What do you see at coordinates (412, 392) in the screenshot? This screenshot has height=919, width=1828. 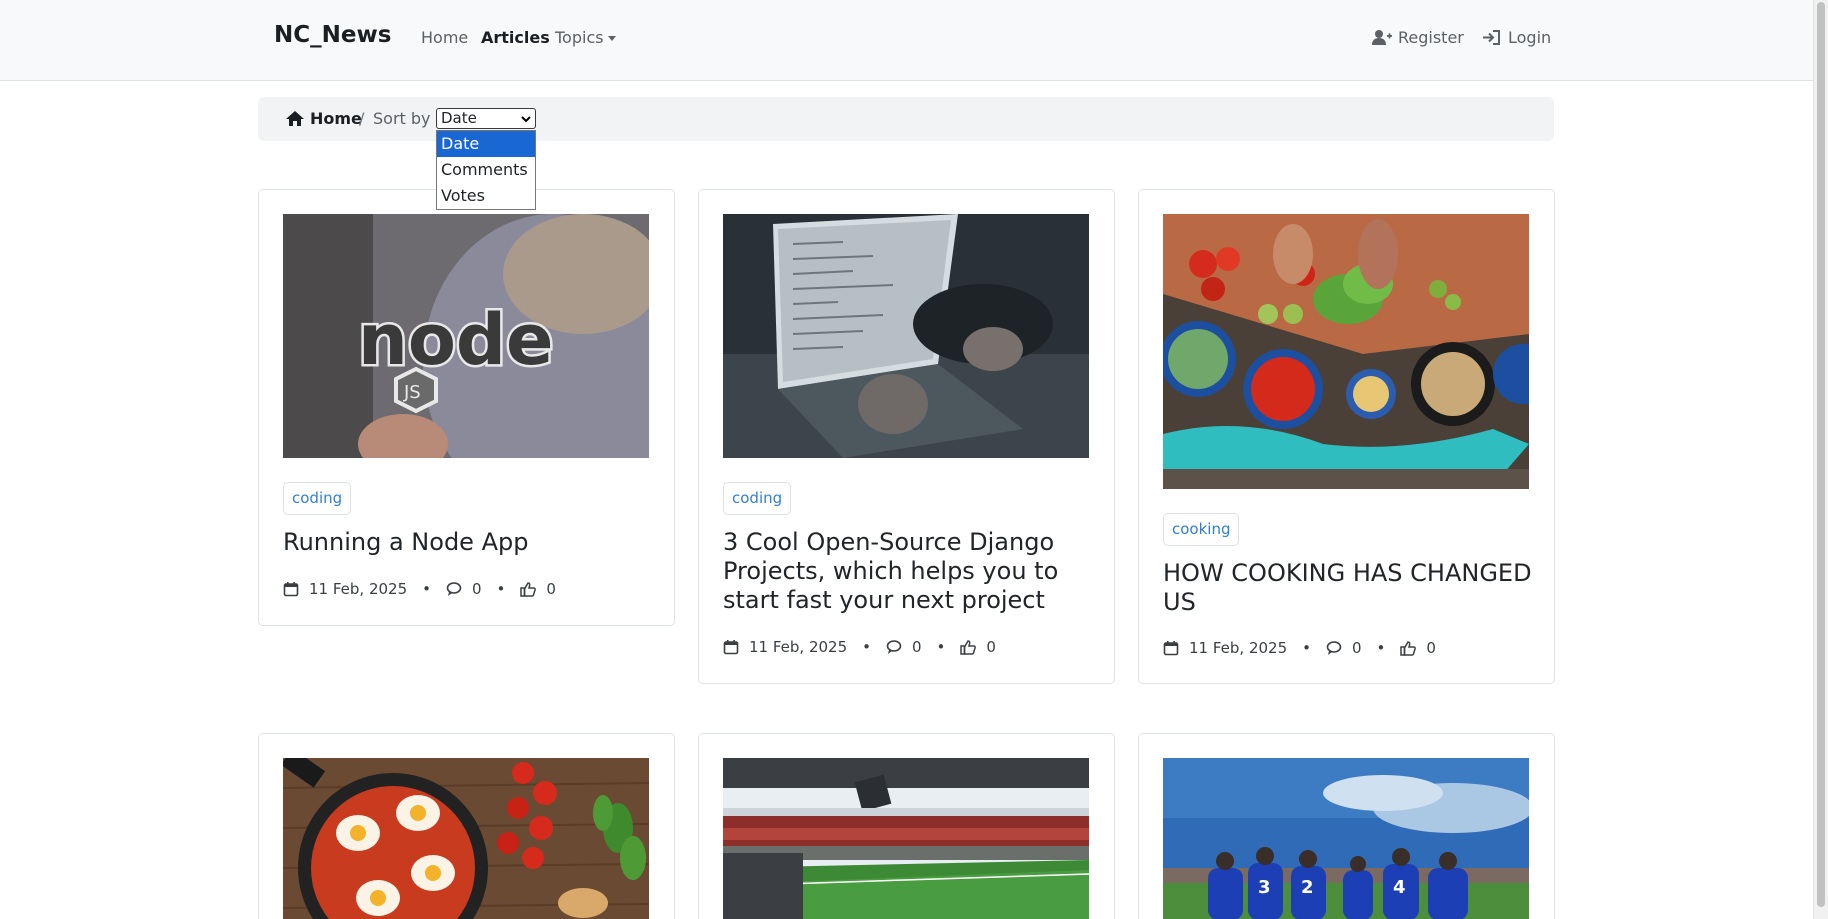 I see `svg-text: JS` at bounding box center [412, 392].